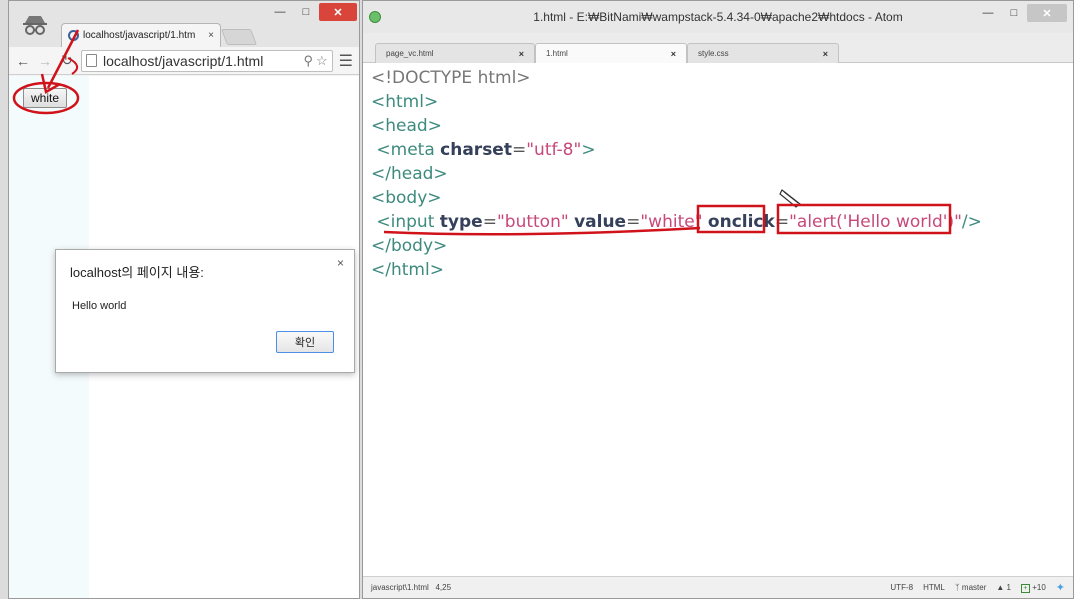  I want to click on tag-token: />, so click(971, 222).